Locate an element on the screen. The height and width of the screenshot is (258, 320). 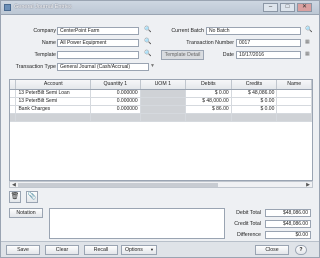
horizontal-scrollbar: ◀ ▶ is located at coordinates (161, 184).